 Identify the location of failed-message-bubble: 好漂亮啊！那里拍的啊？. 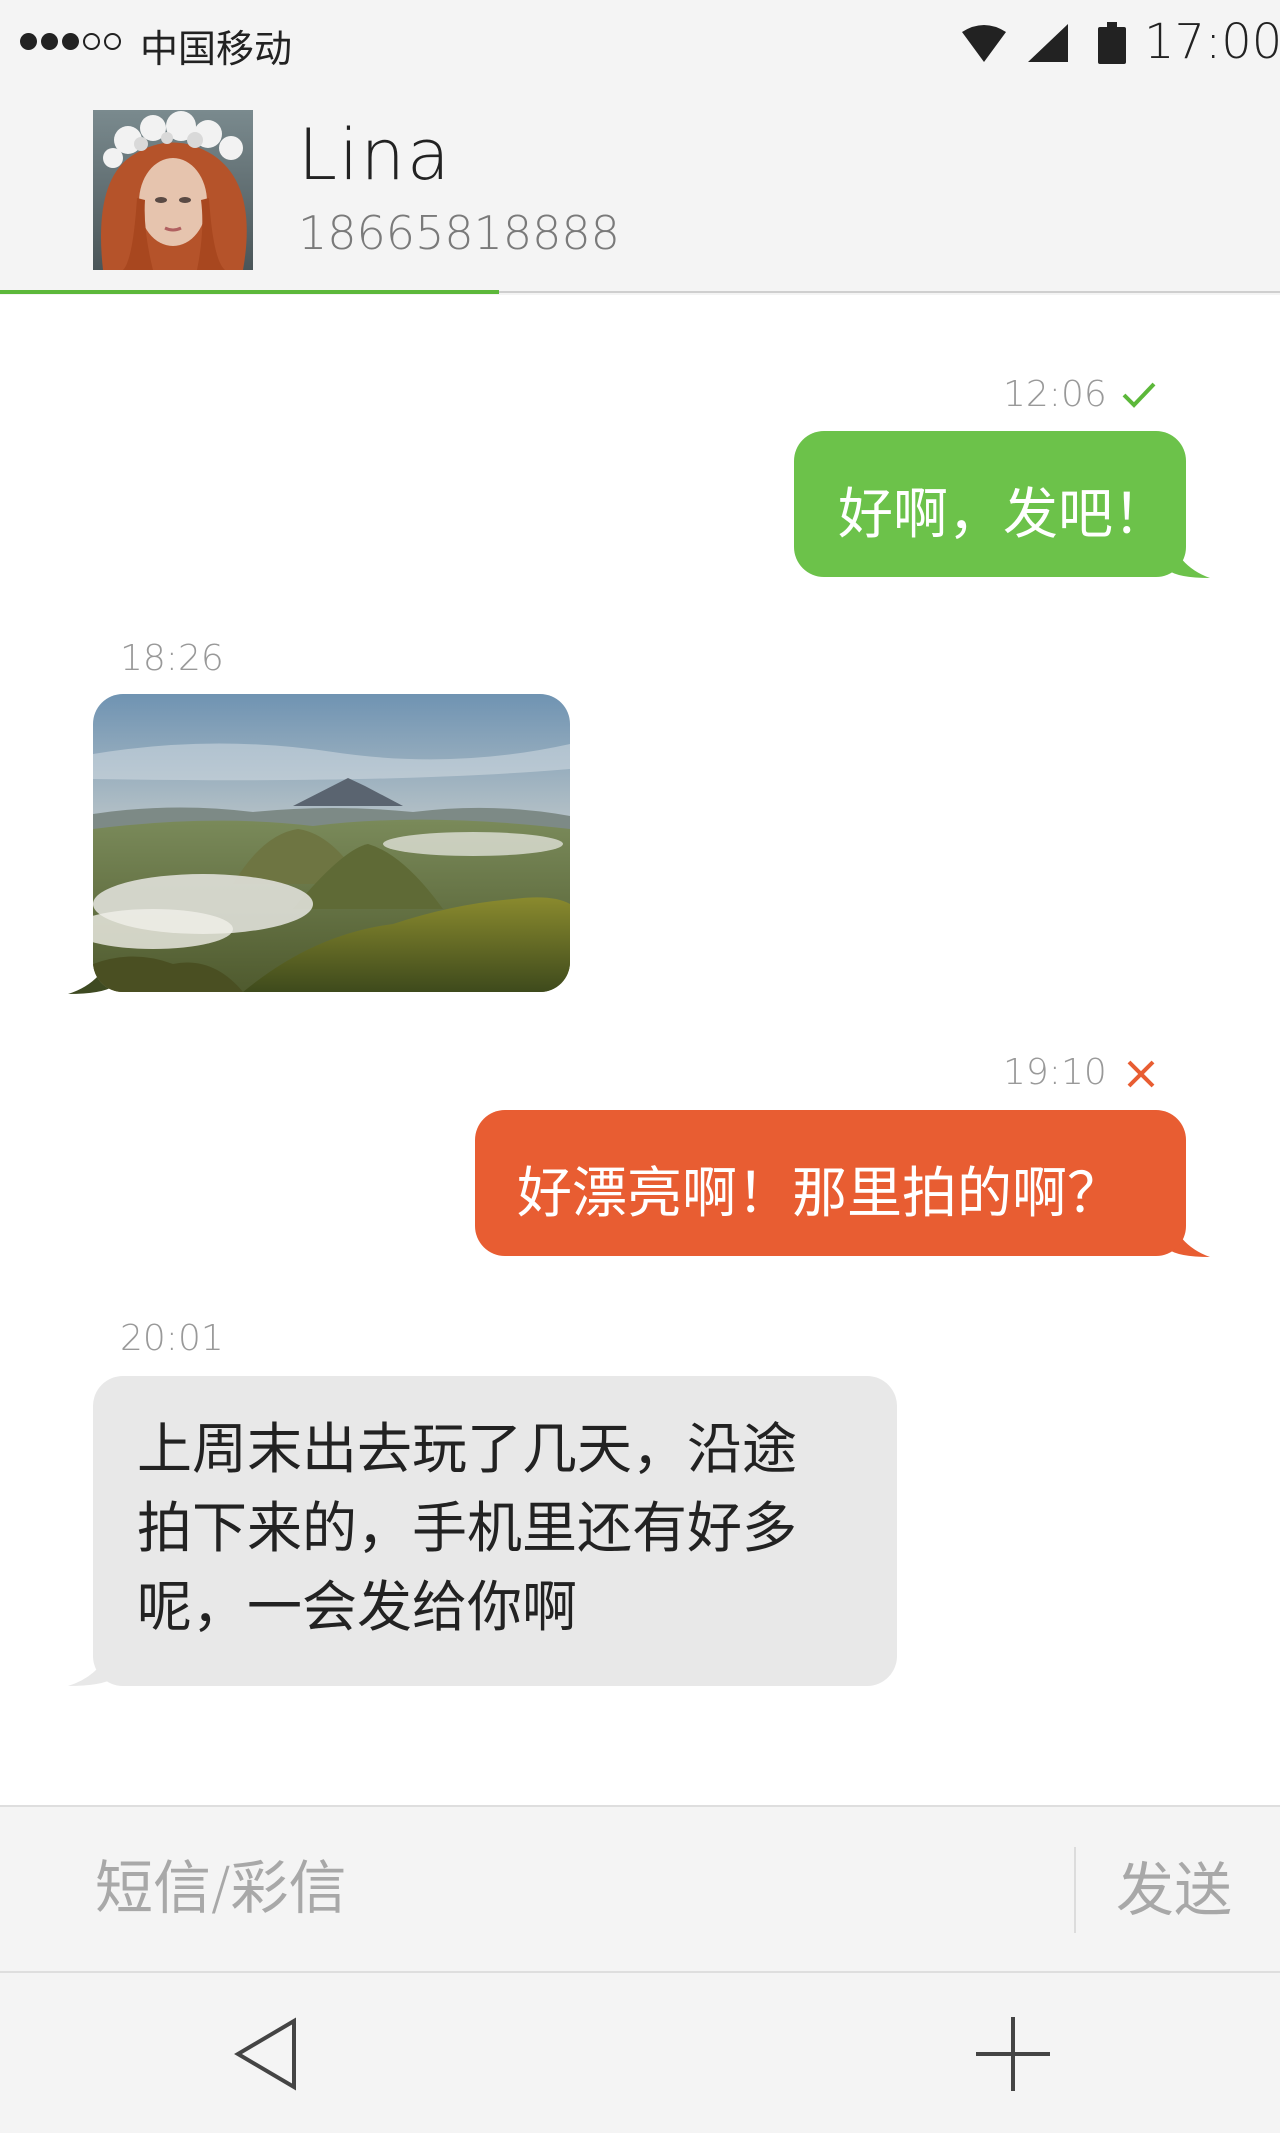
(830, 1183).